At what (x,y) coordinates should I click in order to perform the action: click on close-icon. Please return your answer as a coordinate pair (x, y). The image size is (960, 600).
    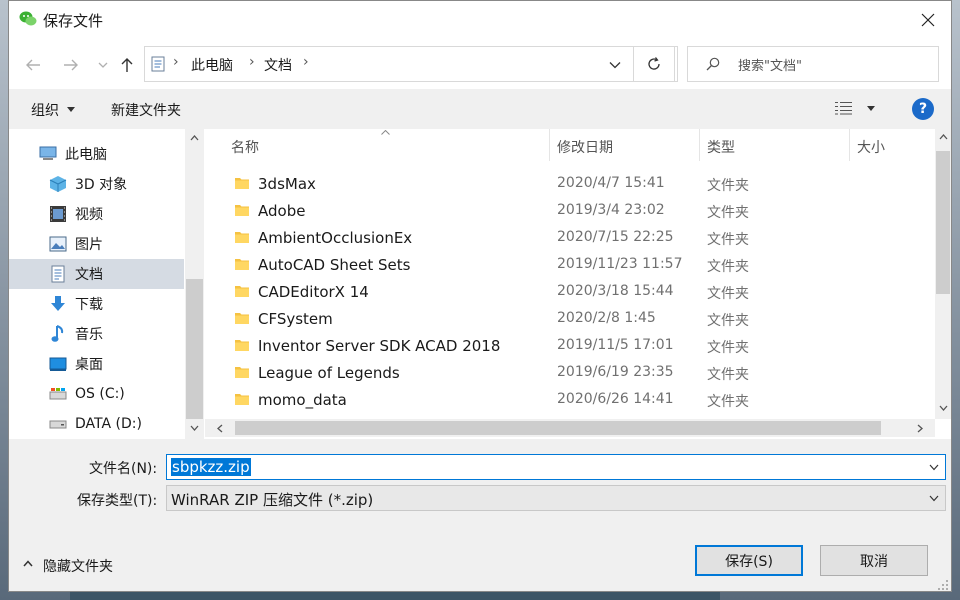
    Looking at the image, I should click on (928, 20).